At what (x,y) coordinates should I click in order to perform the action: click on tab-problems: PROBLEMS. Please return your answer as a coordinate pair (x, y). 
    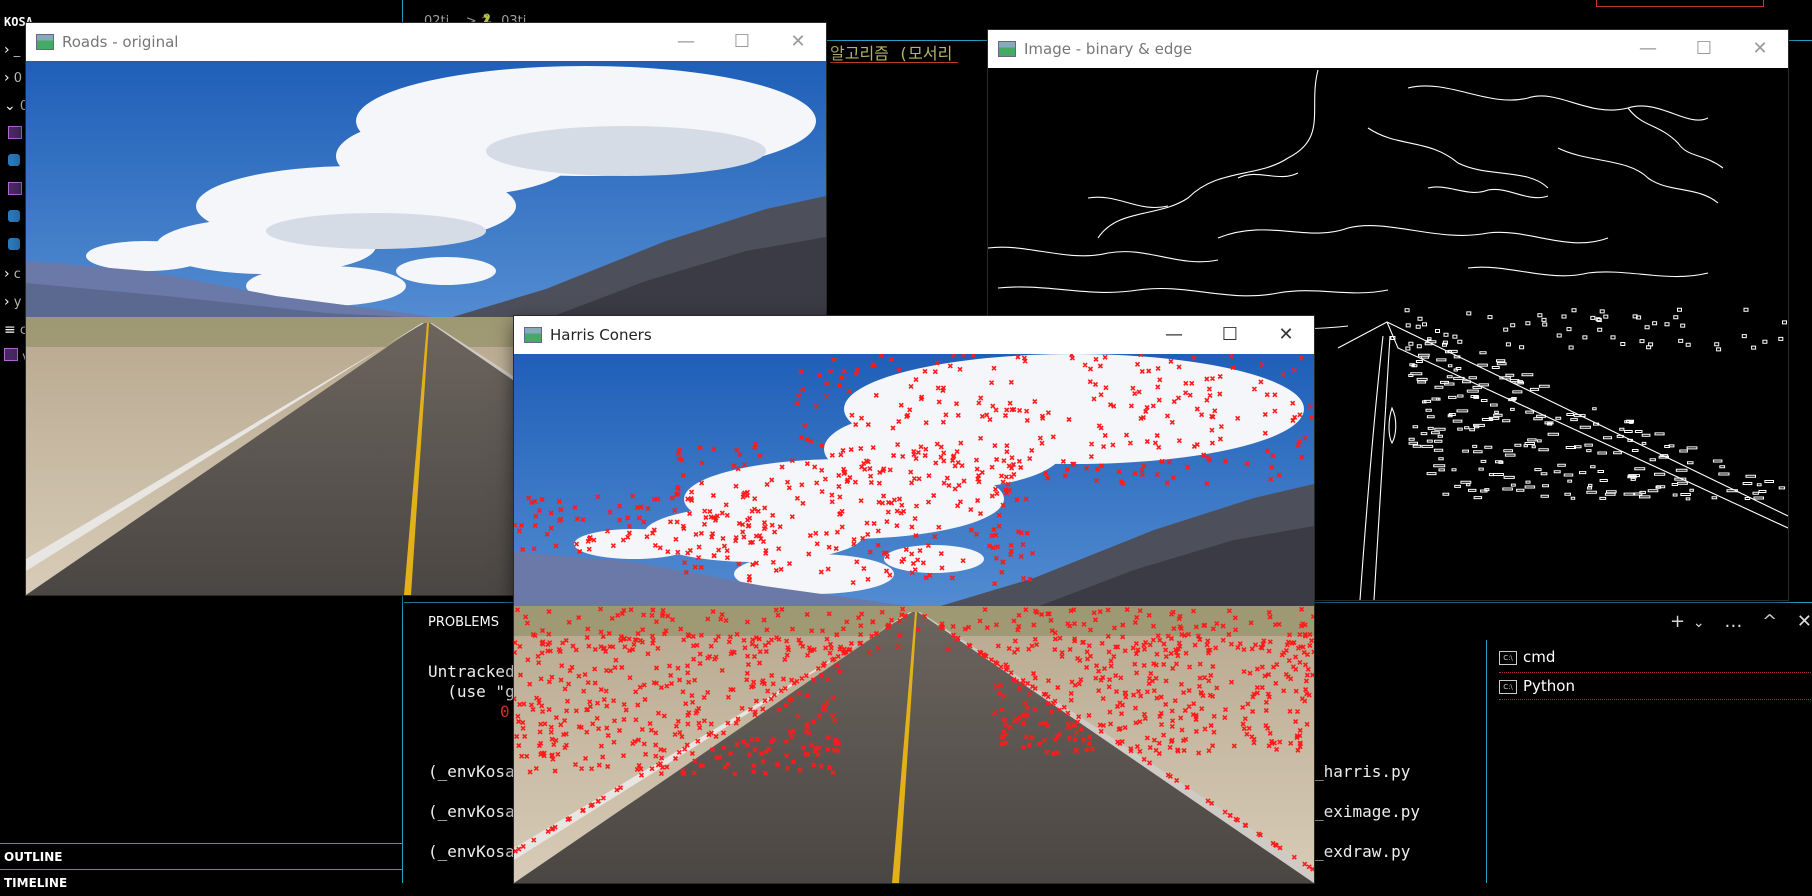
    Looking at the image, I should click on (463, 622).